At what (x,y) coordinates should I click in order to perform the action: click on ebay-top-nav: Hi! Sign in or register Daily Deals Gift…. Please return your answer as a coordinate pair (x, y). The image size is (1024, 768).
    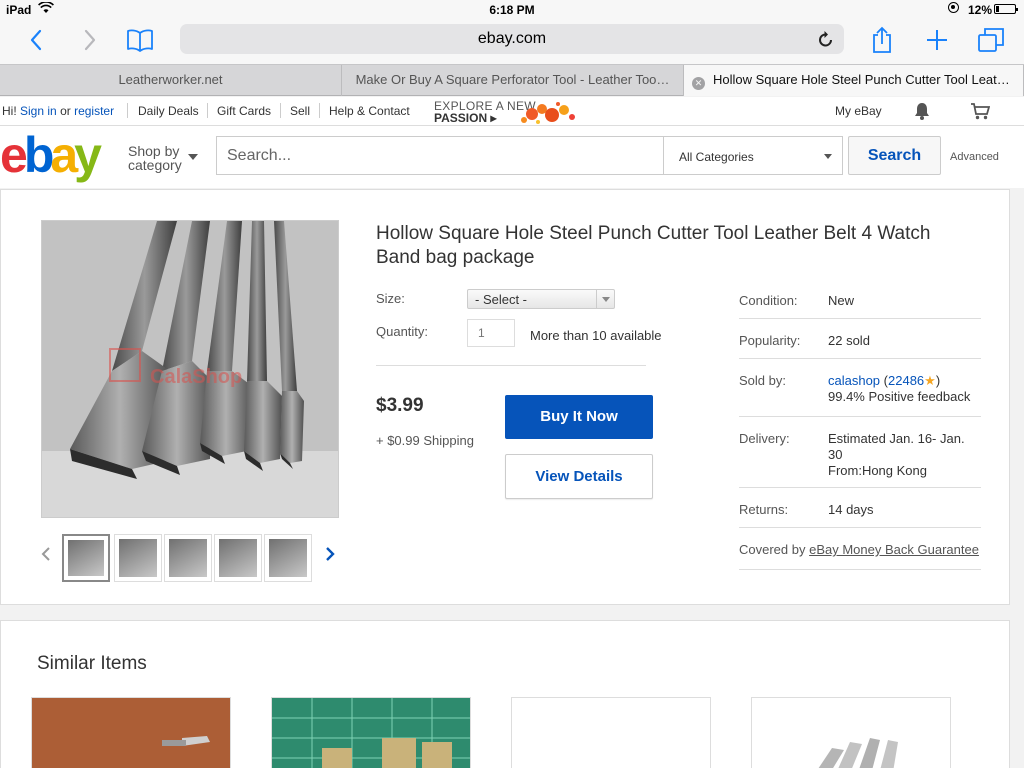
    Looking at the image, I should click on (512, 111).